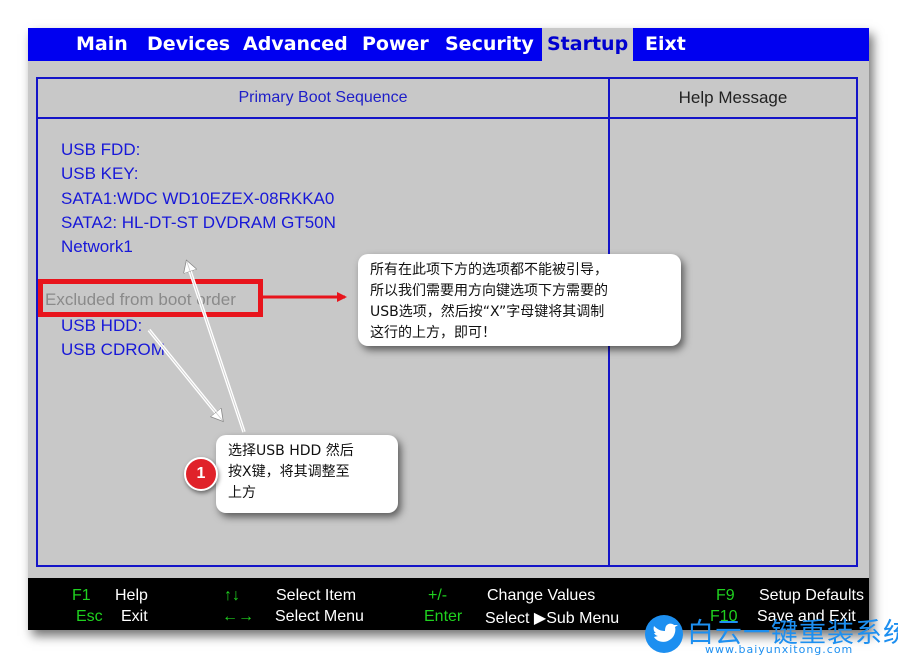  Describe the element at coordinates (433, 333) in the screenshot. I see `callout-top-line-4: 这行的上方，即可！` at that location.